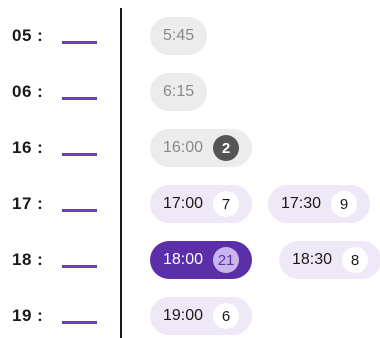 The image size is (380, 338). I want to click on slot-time: 18:30, so click(312, 259).